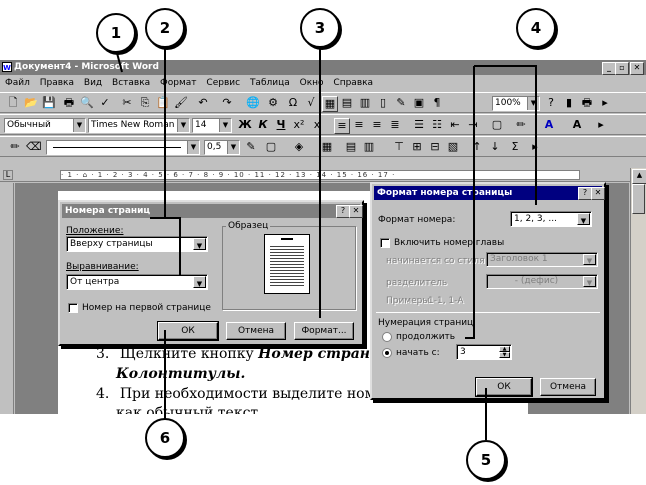 The image size is (646, 485). What do you see at coordinates (639, 176) in the screenshot?
I see `scroll-up-icon: ▲` at bounding box center [639, 176].